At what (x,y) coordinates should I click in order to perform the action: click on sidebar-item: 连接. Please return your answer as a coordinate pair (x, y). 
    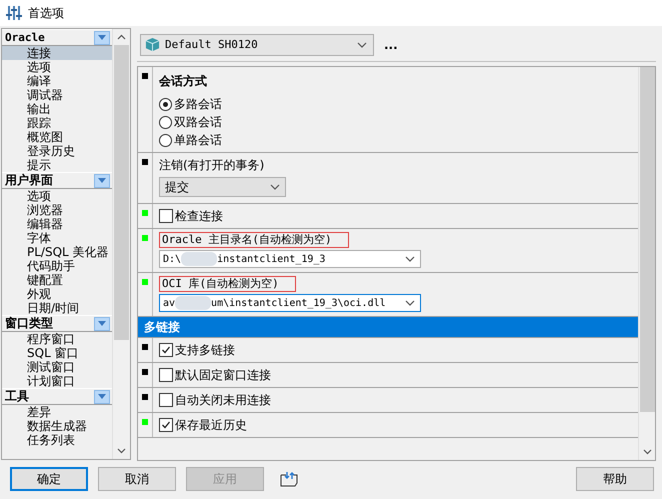
    Looking at the image, I should click on (57, 53).